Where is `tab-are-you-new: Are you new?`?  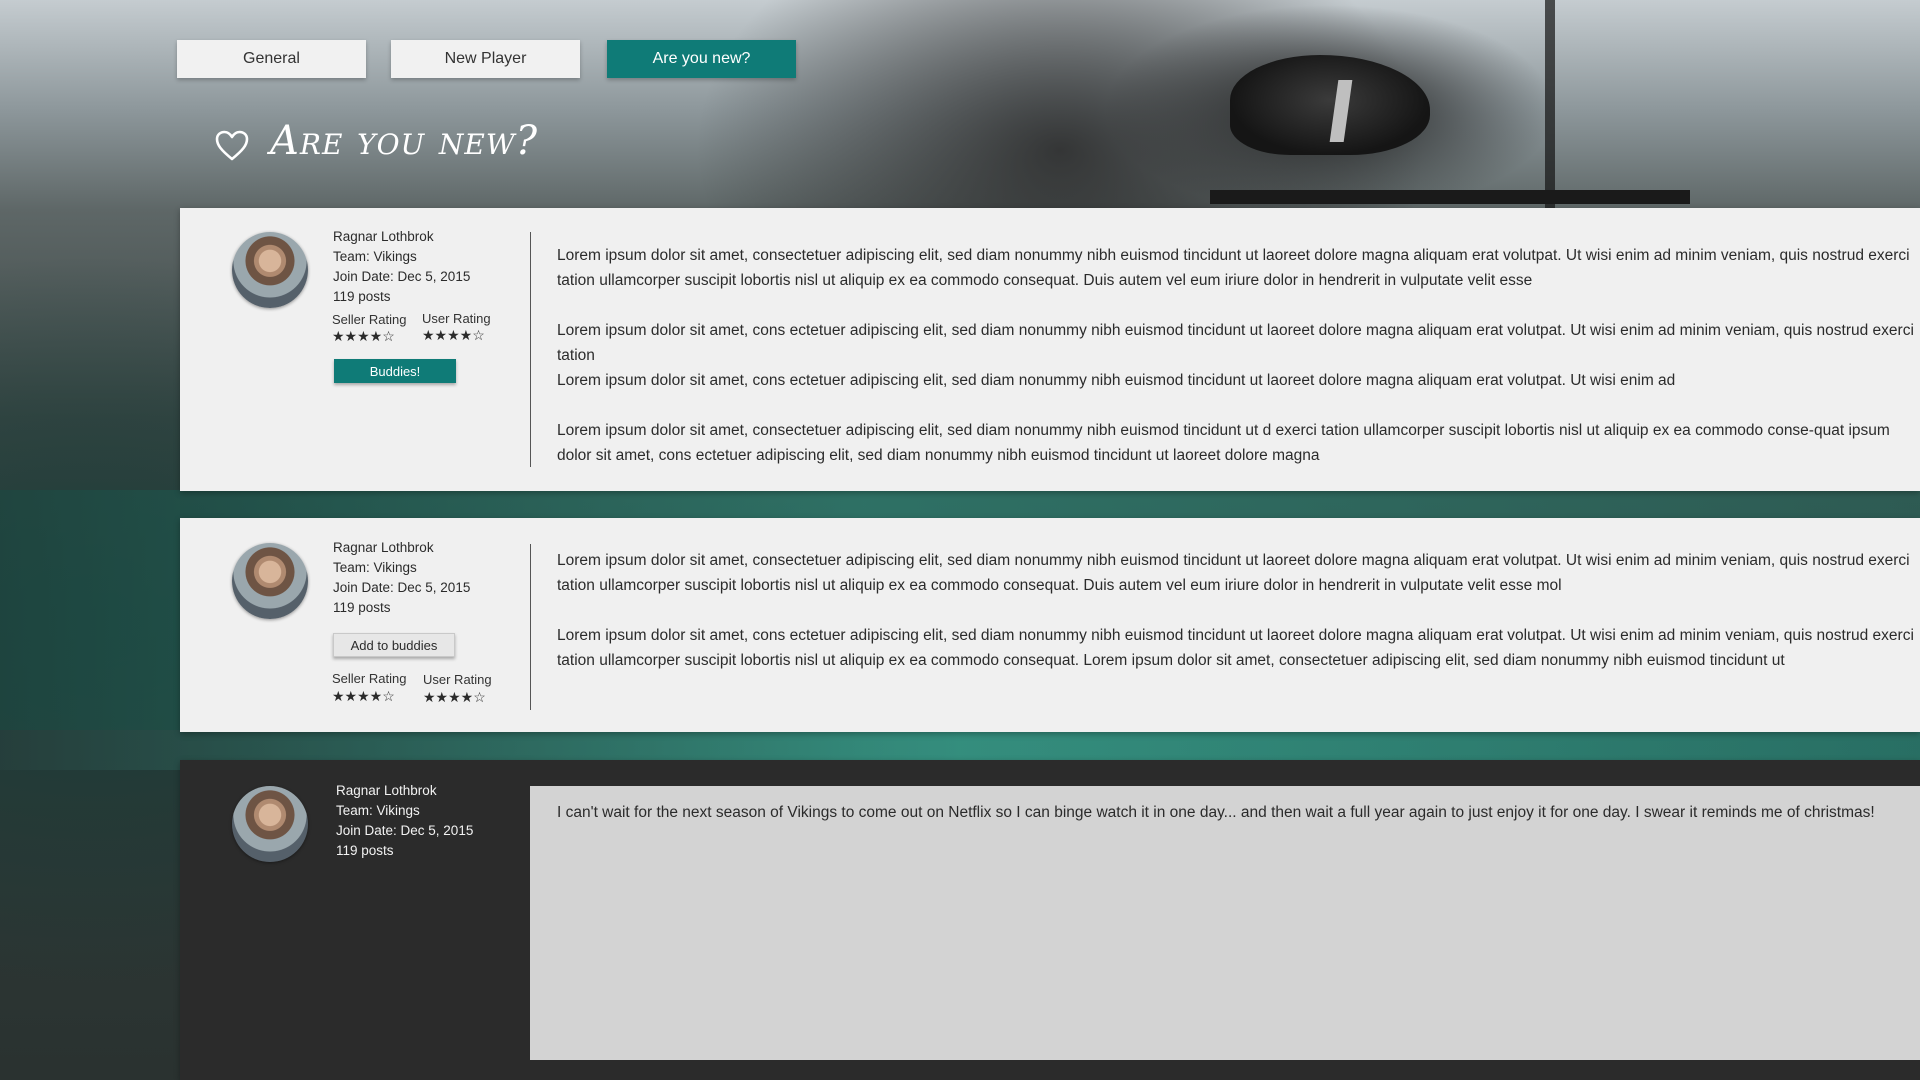
tab-are-you-new: Are you new? is located at coordinates (701, 59).